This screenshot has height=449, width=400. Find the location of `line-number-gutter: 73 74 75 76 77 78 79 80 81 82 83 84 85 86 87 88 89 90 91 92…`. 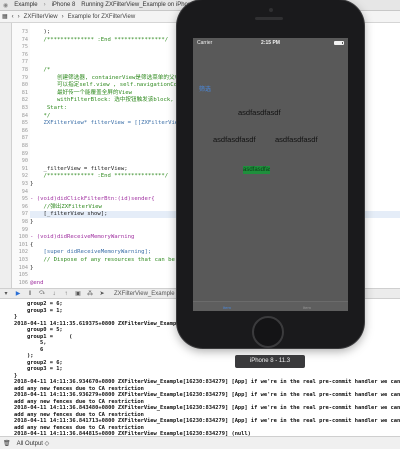

line-number-gutter: 73 74 75 76 77 78 79 80 81 82 83 84 85 86 87 88 89 90 91 92… is located at coordinates (21, 155).